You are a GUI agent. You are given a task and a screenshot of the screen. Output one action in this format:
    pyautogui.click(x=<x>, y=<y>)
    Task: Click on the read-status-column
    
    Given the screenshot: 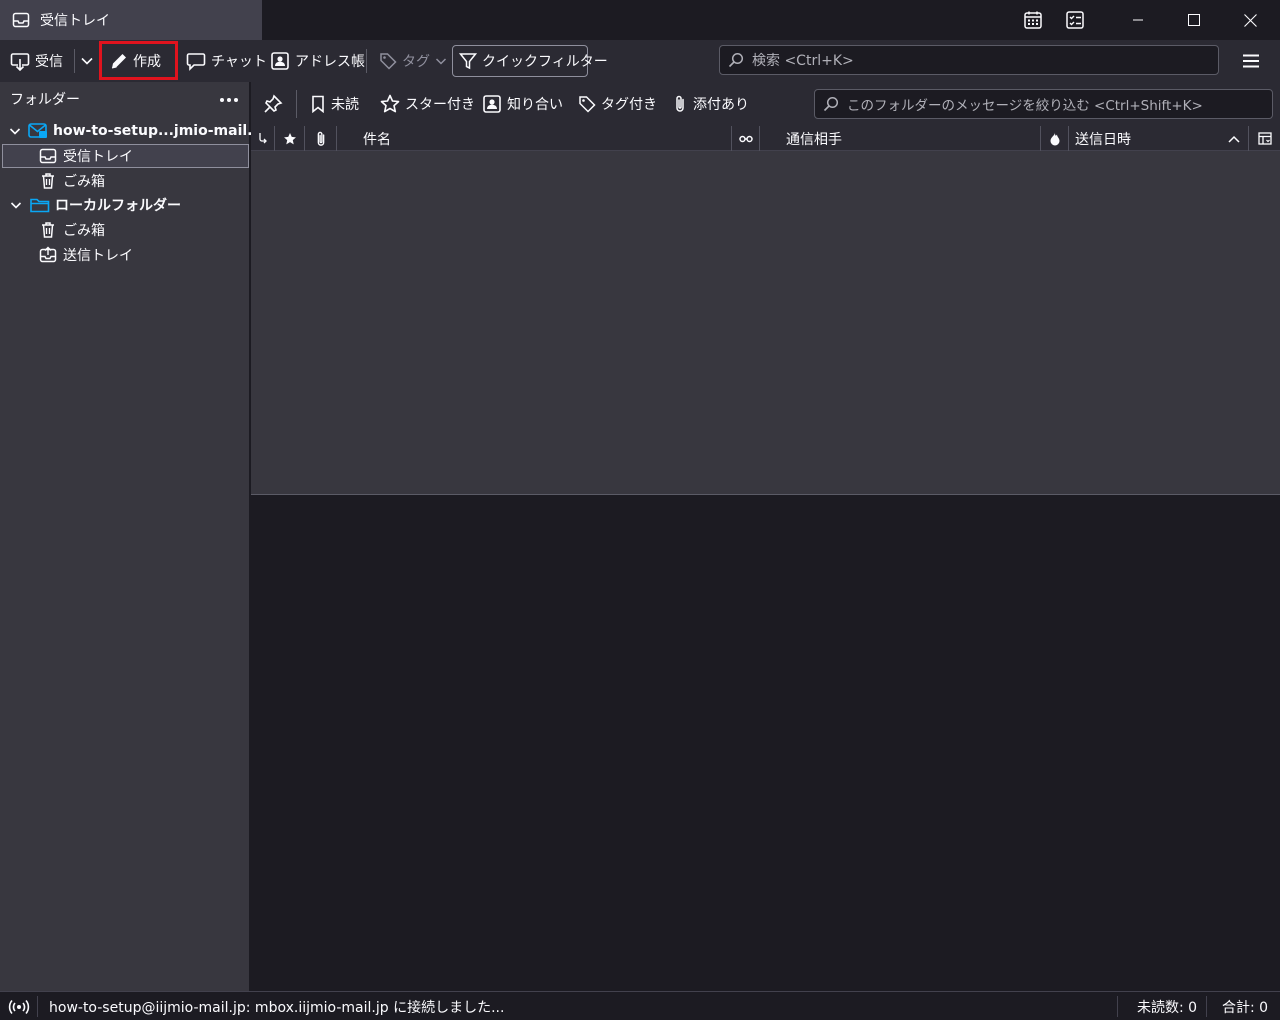 What is the action you would take?
    pyautogui.click(x=746, y=138)
    